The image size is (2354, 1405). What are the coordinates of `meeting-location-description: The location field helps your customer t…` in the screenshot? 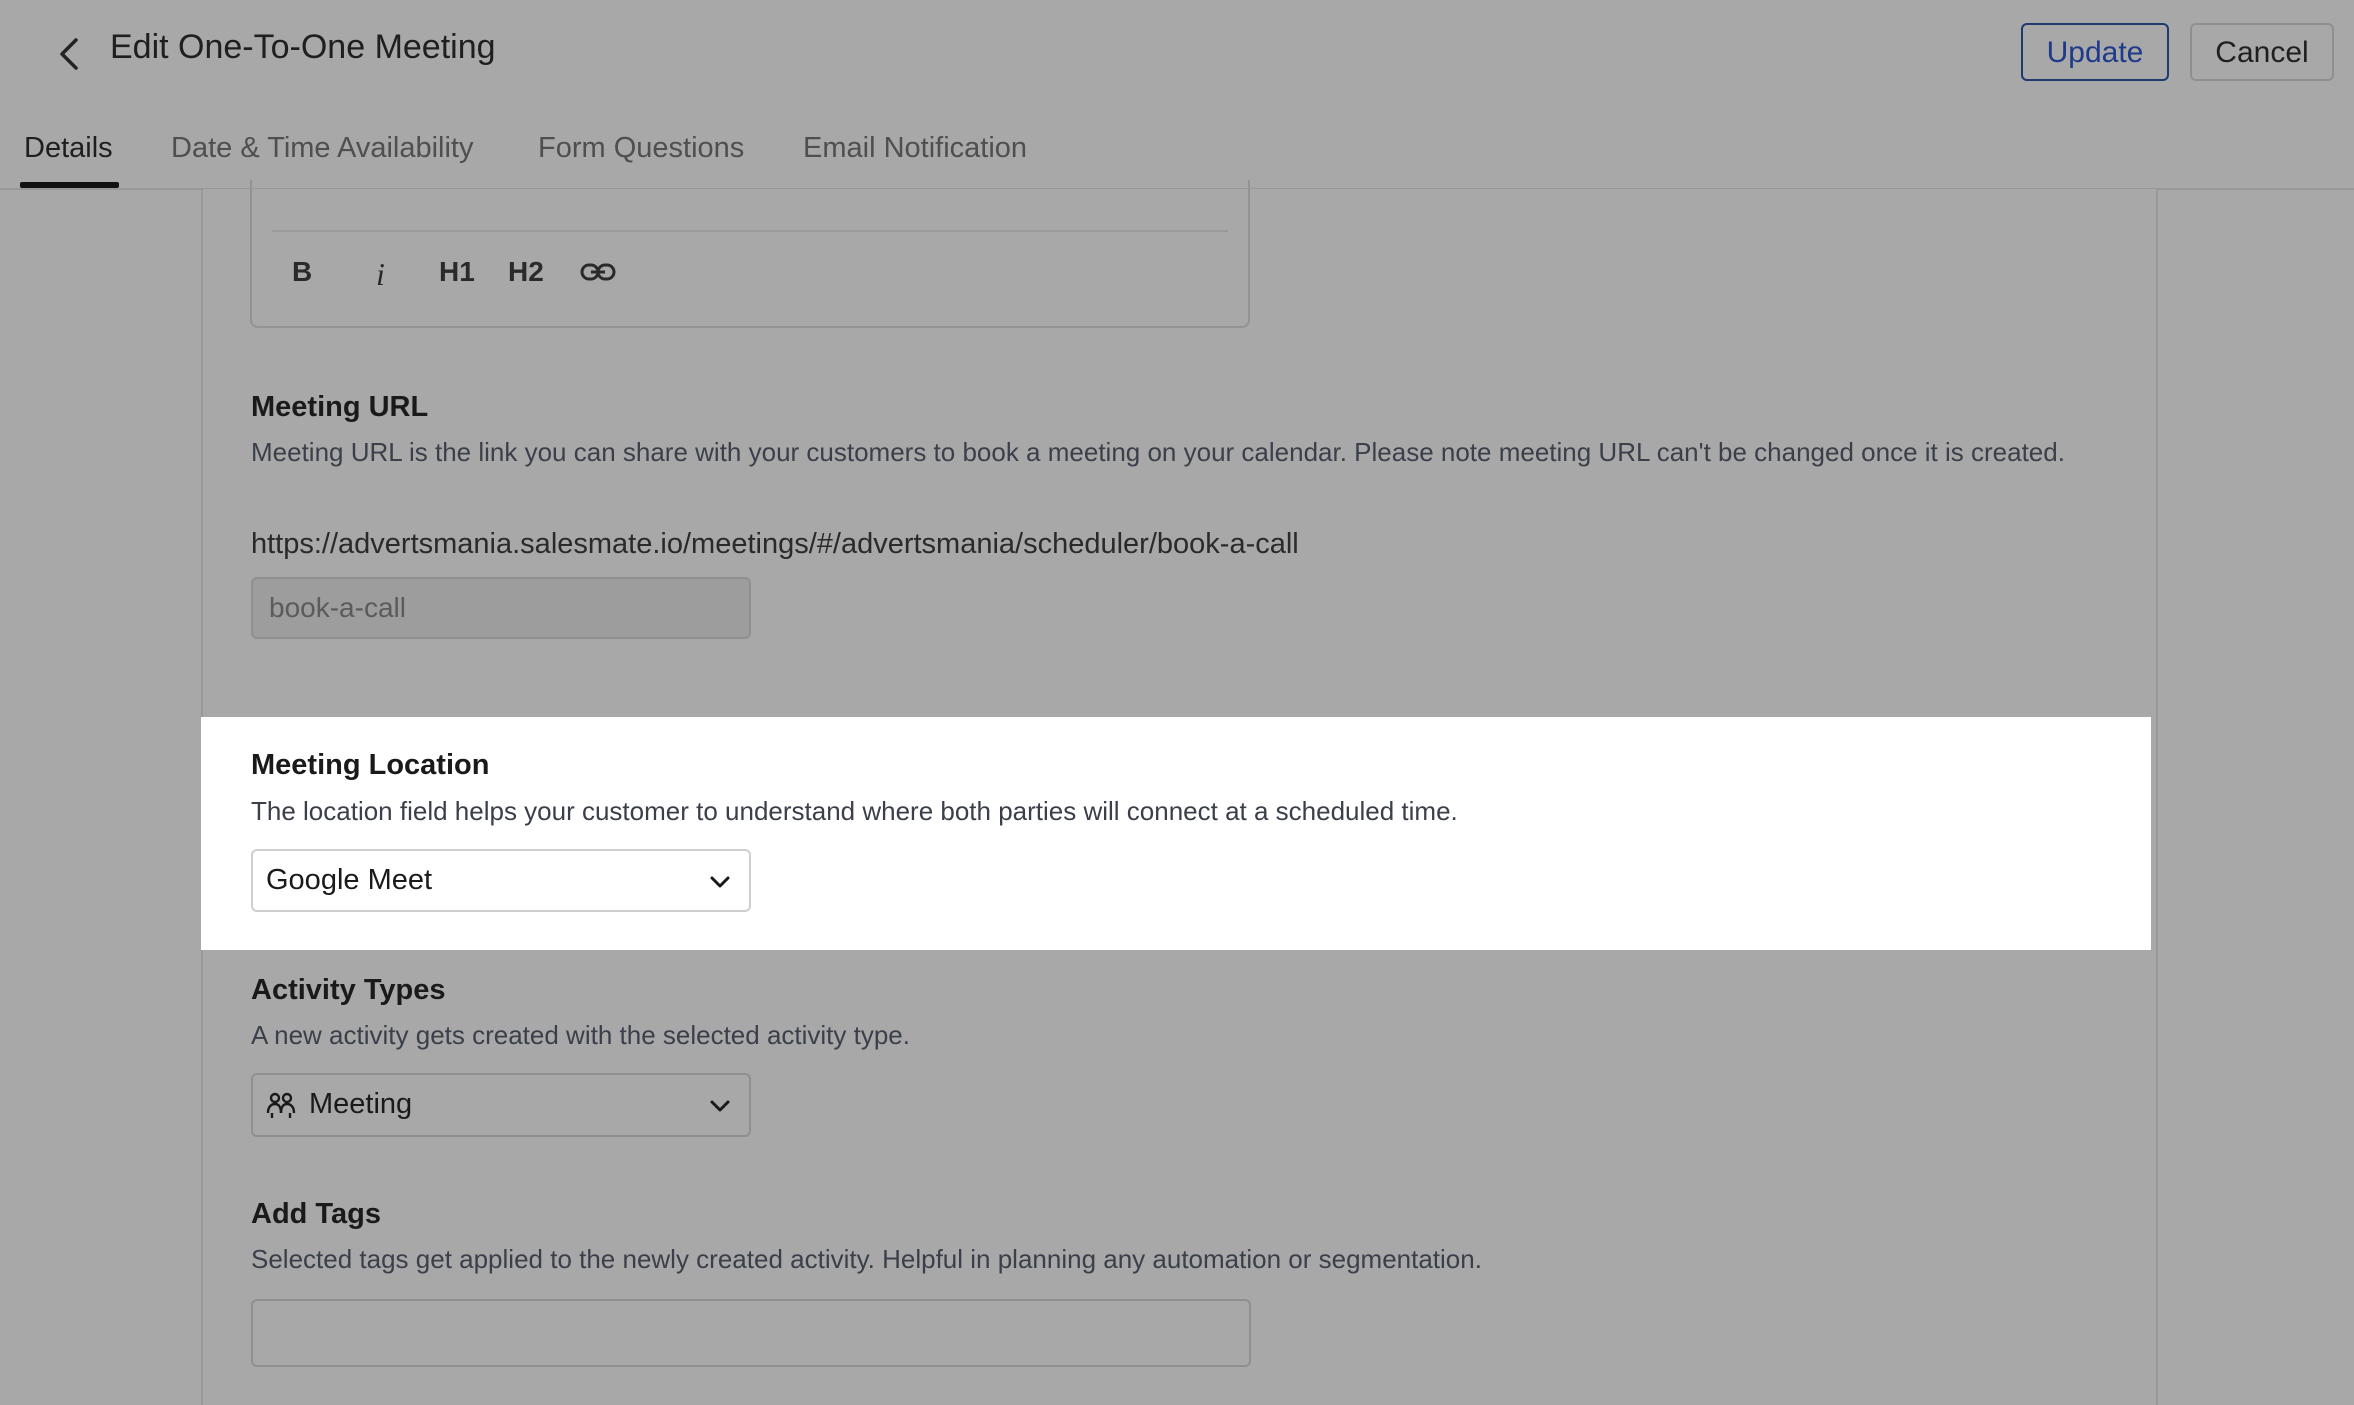 It's located at (854, 811).